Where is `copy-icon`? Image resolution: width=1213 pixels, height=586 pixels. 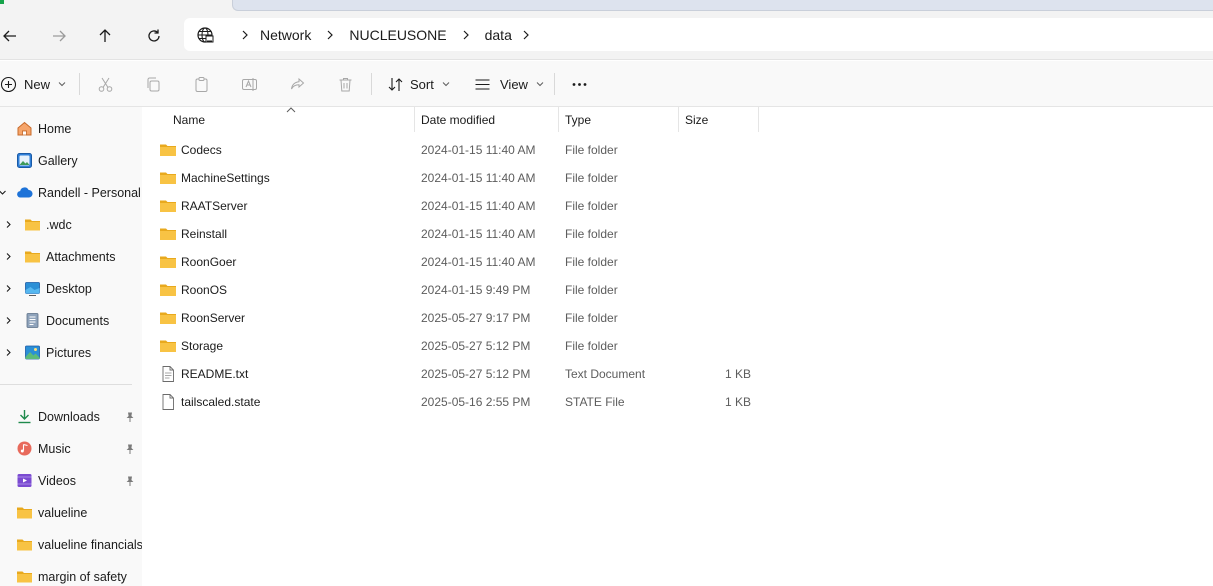 copy-icon is located at coordinates (153, 84).